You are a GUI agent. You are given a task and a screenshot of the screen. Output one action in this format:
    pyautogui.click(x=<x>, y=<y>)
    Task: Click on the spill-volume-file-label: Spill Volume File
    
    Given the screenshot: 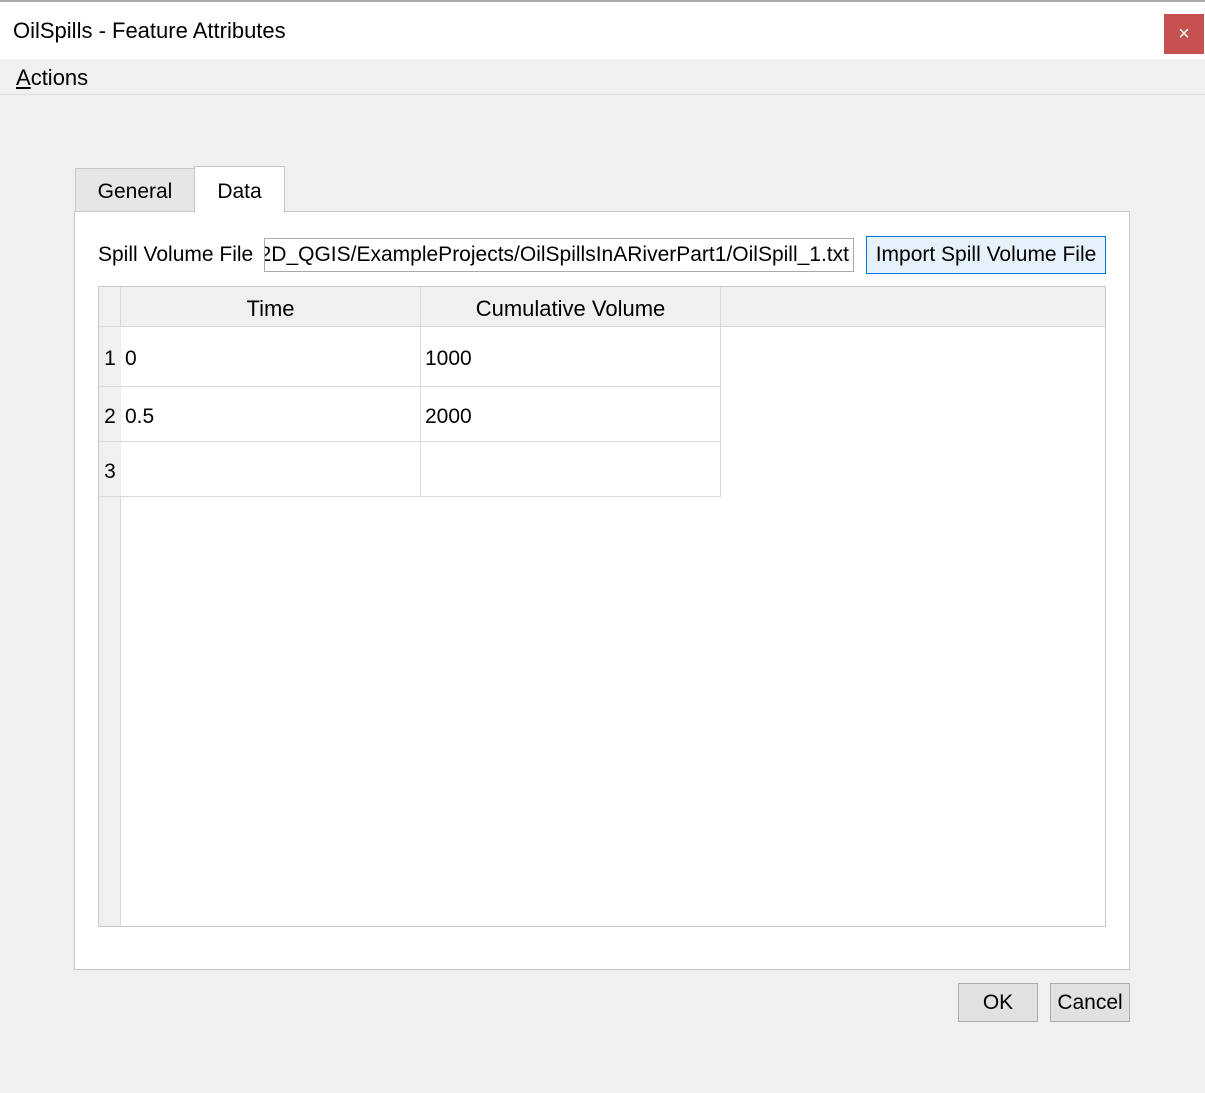 What is the action you would take?
    pyautogui.click(x=176, y=254)
    